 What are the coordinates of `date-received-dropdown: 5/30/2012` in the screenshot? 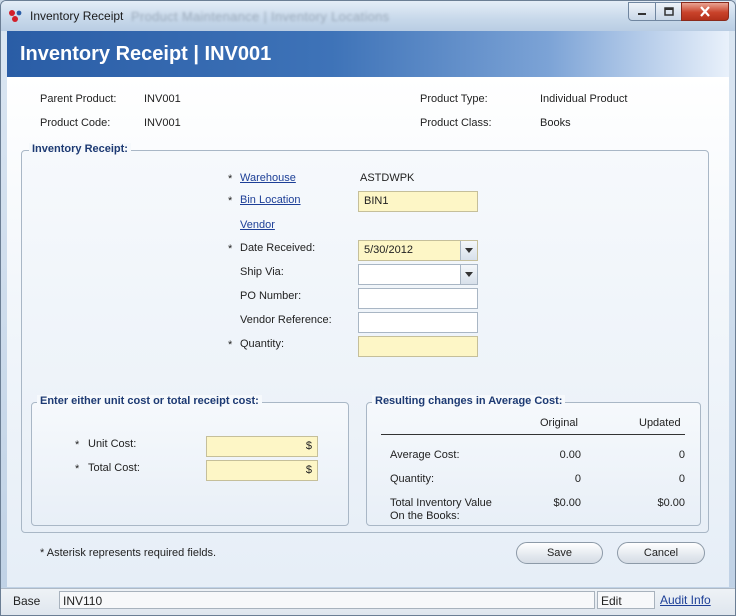 It's located at (418, 250).